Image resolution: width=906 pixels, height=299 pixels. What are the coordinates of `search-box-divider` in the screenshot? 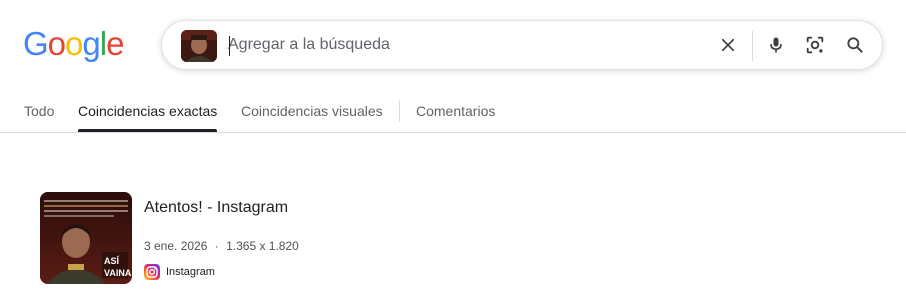 It's located at (752, 46).